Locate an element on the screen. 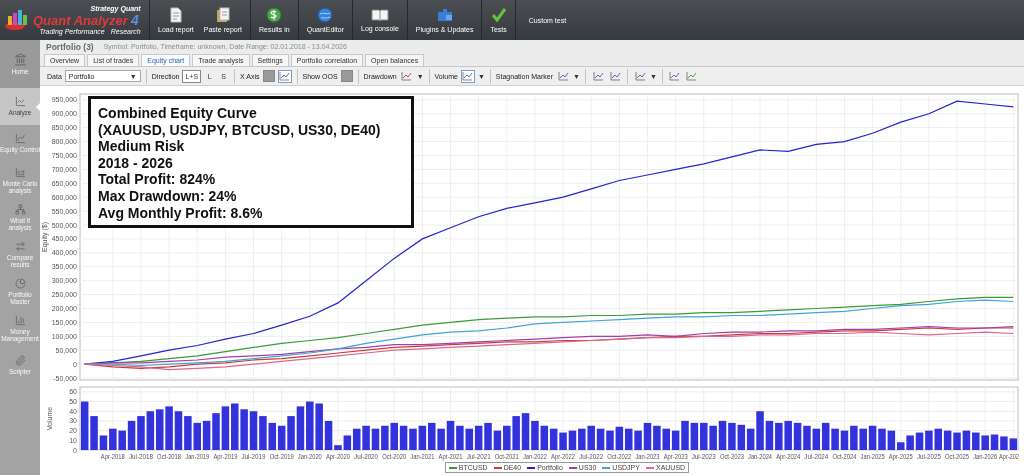 The width and height of the screenshot is (1024, 475). note-line: Avg Monthly Profit: 8.6% is located at coordinates (181, 213).